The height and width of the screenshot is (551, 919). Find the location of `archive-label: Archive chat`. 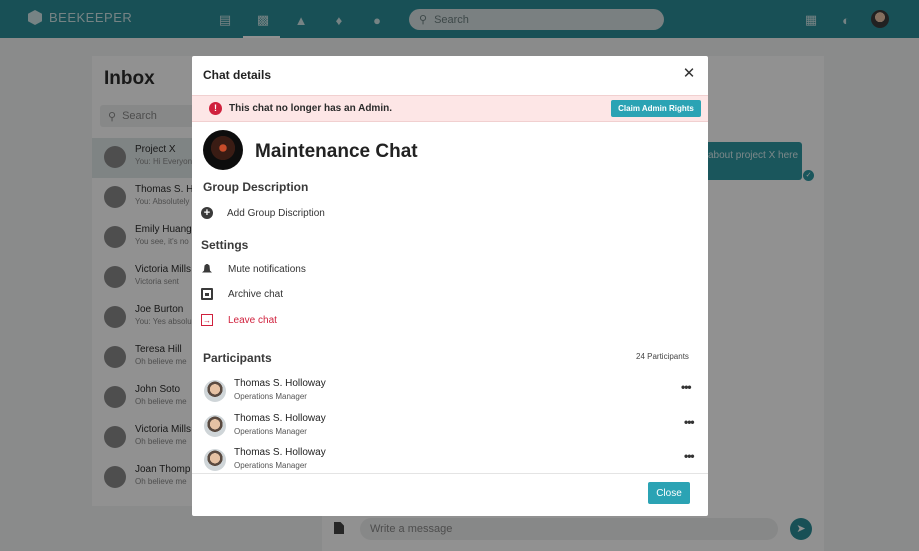

archive-label: Archive chat is located at coordinates (256, 294).